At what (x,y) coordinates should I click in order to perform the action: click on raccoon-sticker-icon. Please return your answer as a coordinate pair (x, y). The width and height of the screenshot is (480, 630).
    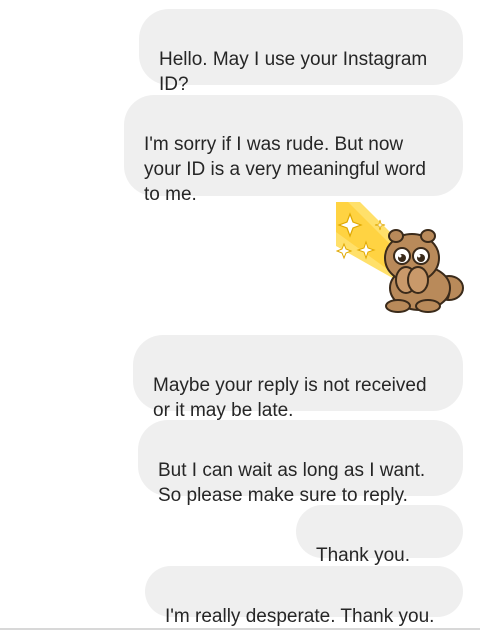
    Looking at the image, I should click on (399, 257).